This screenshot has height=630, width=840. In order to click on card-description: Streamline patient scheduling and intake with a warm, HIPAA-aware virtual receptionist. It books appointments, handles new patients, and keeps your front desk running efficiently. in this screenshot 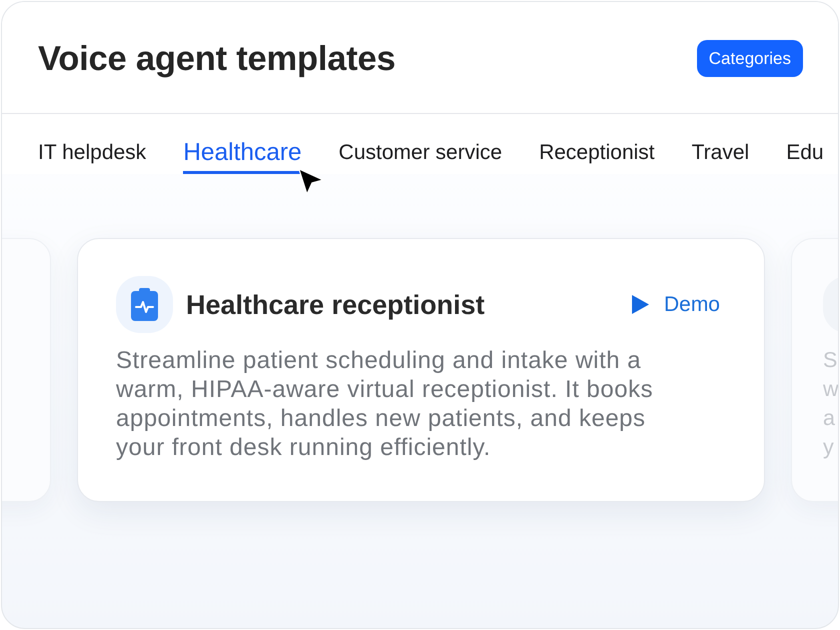, I will do `click(385, 404)`.